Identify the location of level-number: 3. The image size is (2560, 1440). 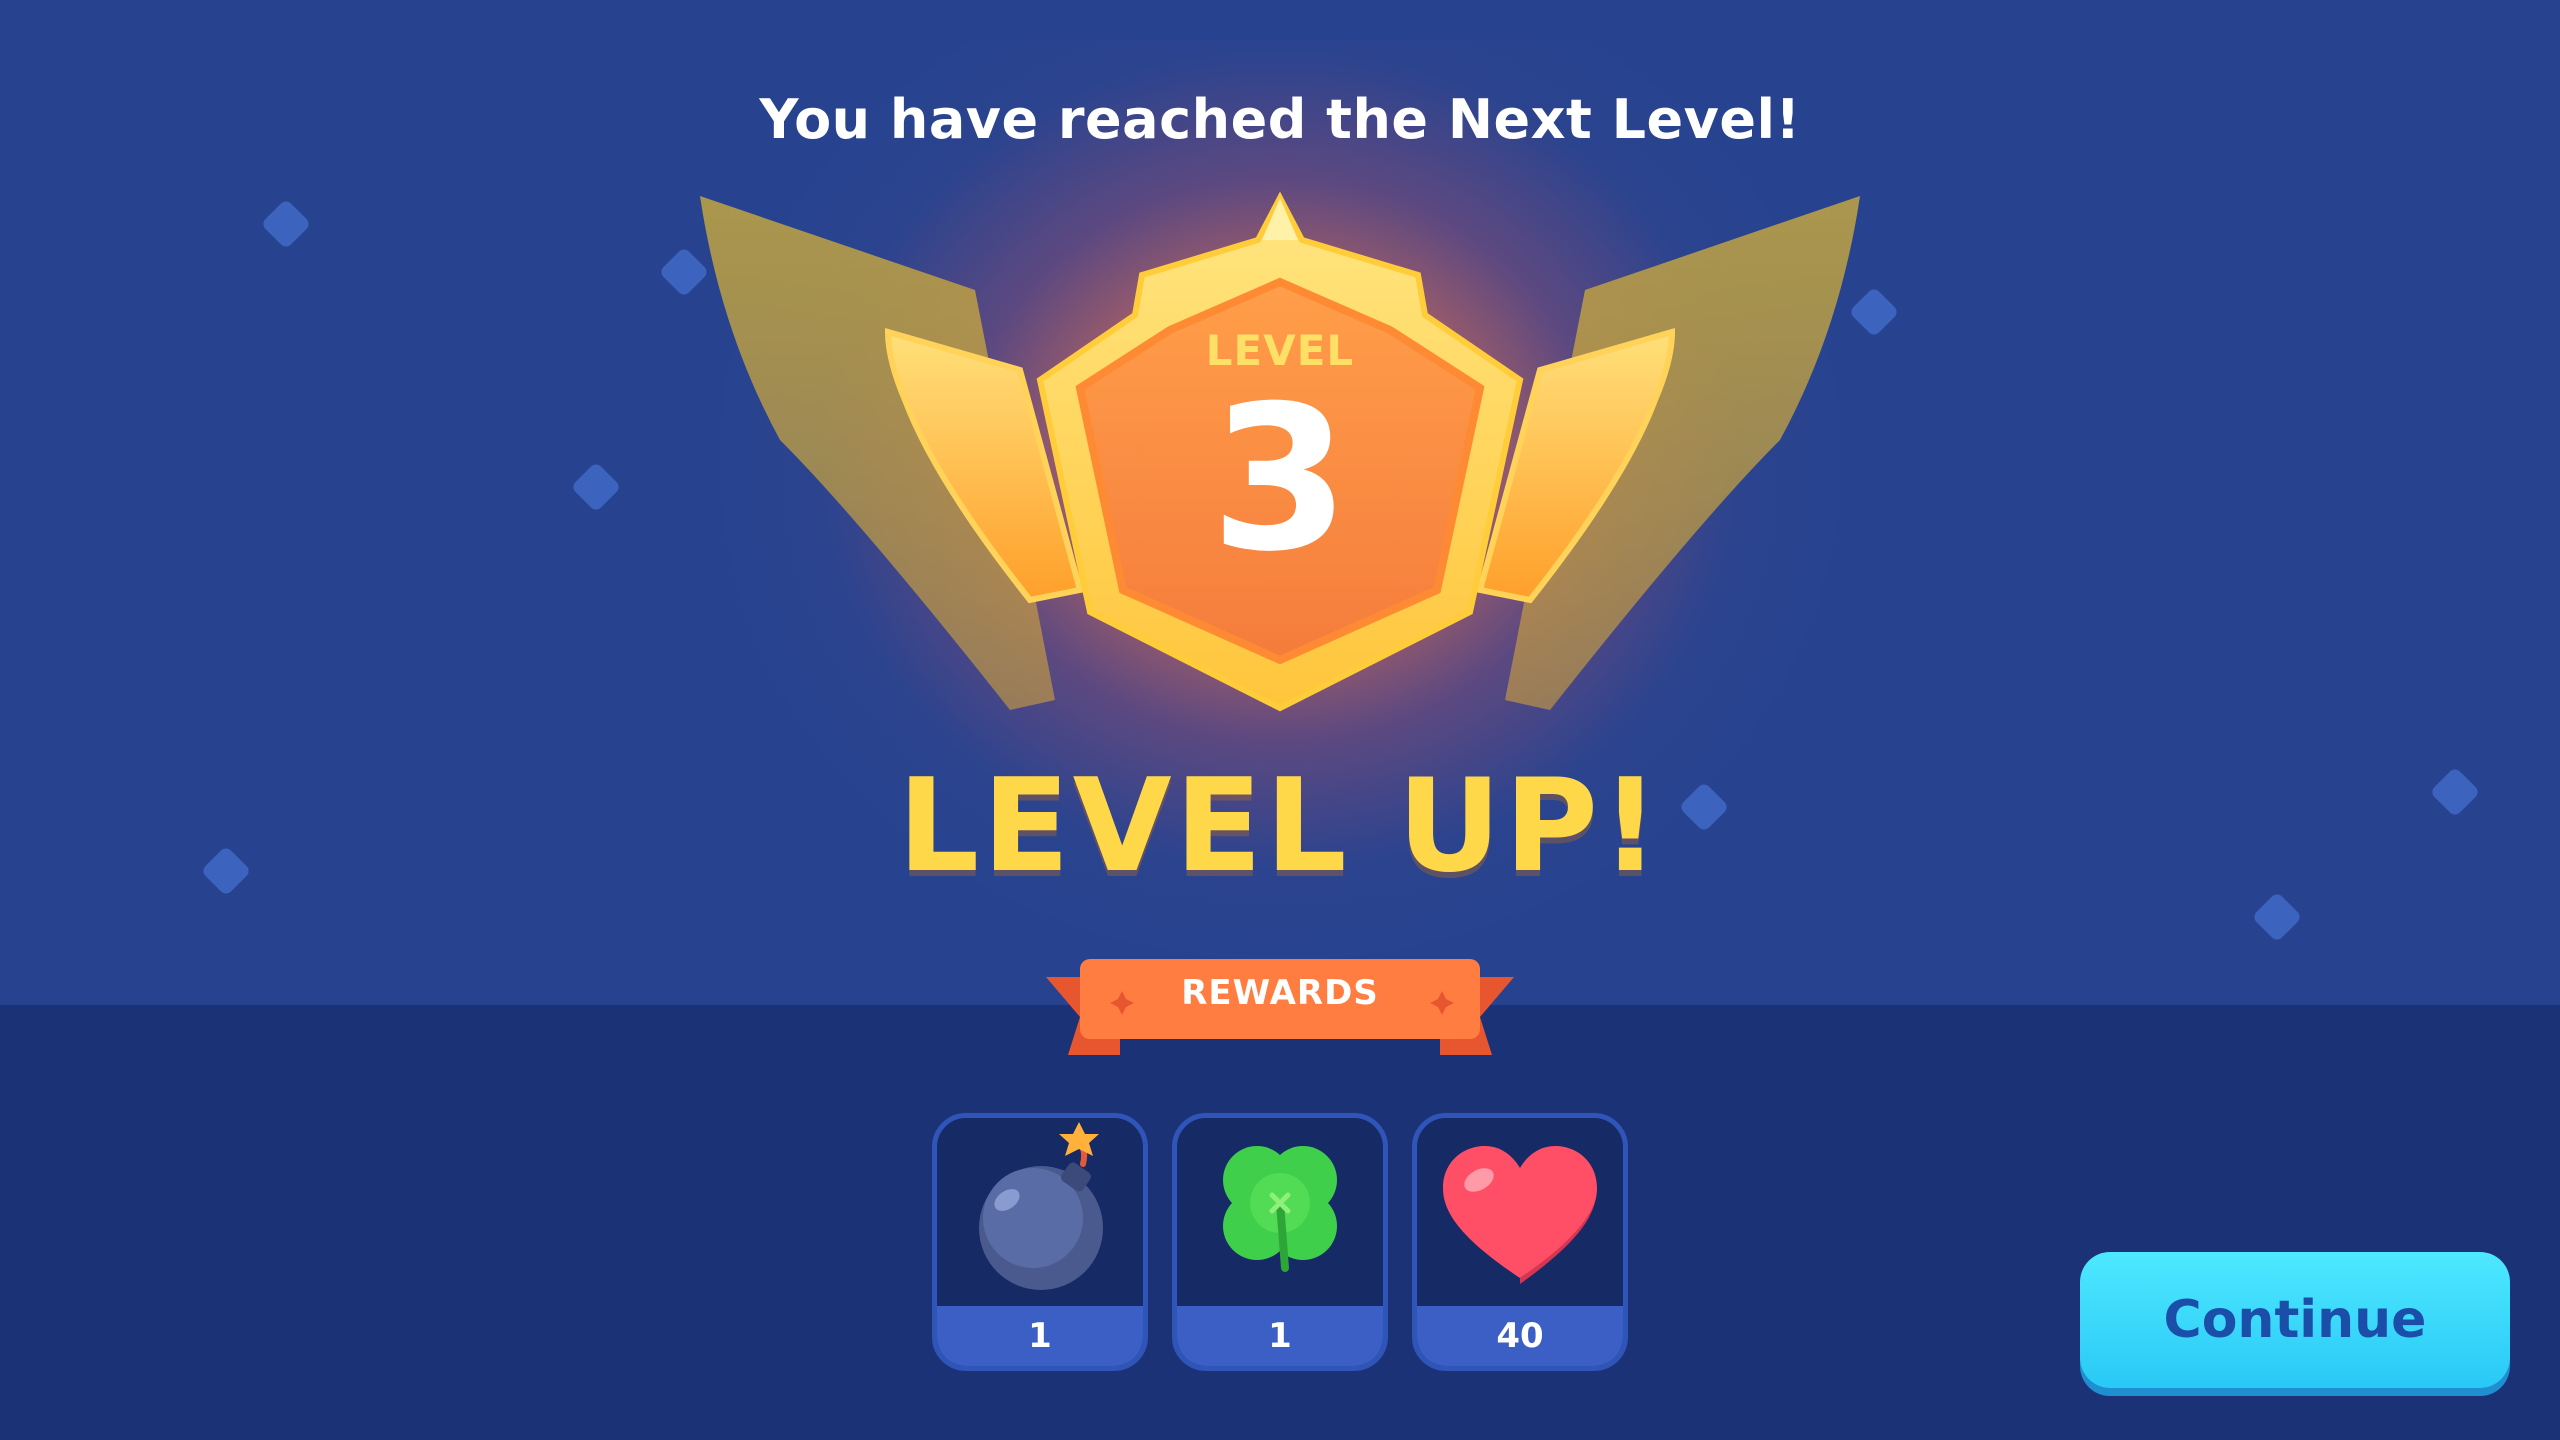
(1280, 479).